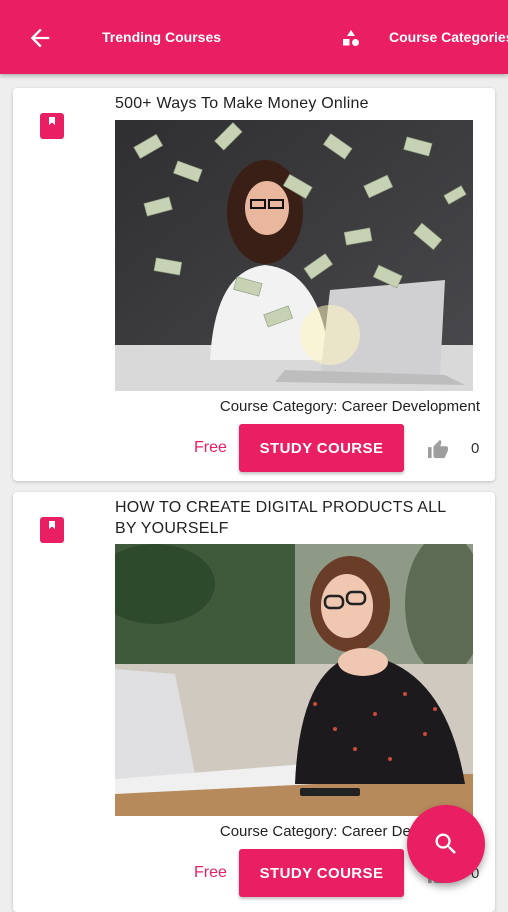 The image size is (508, 912). I want to click on search-icon, so click(445, 843).